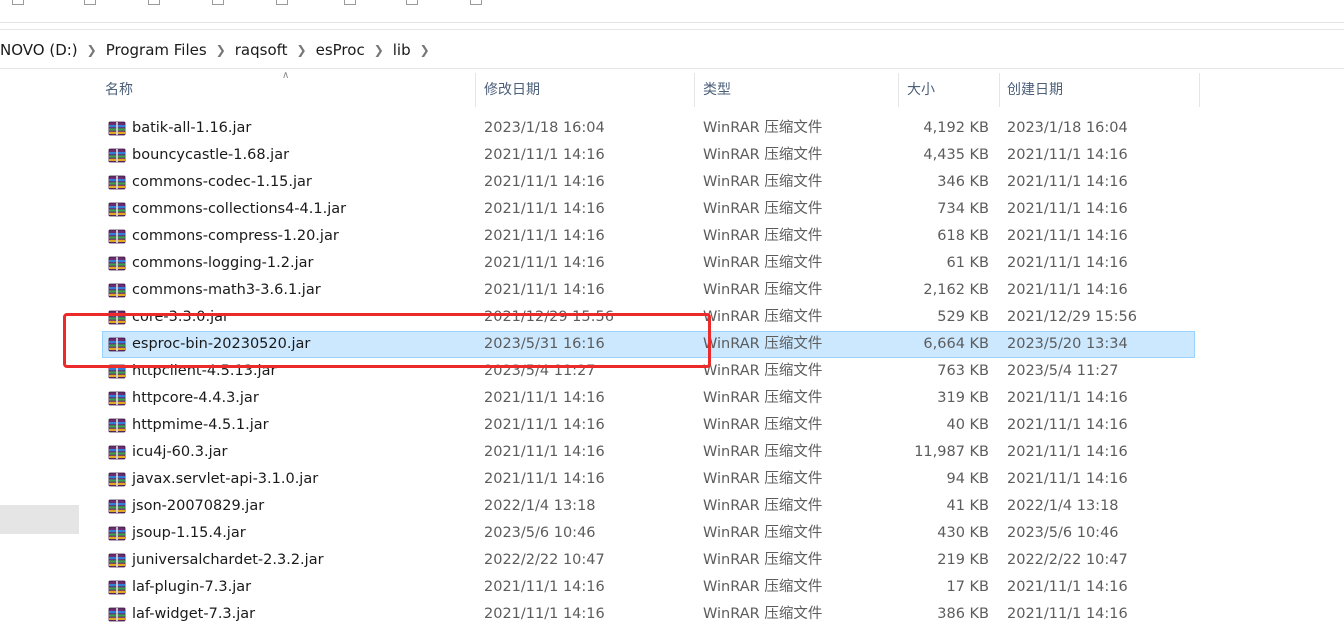 The image size is (1344, 633). I want to click on column-header-created: 创建日期, so click(1035, 90).